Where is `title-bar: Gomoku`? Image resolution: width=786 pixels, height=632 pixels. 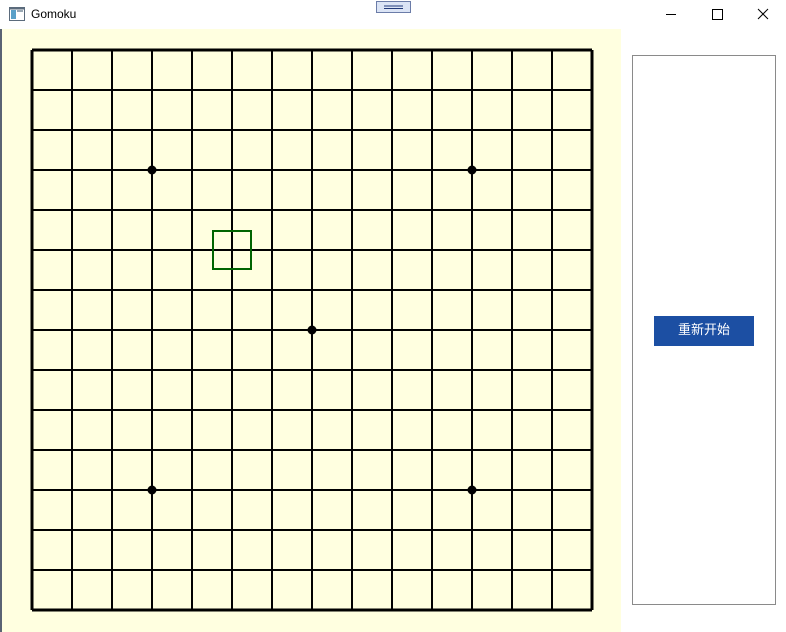 title-bar: Gomoku is located at coordinates (393, 14).